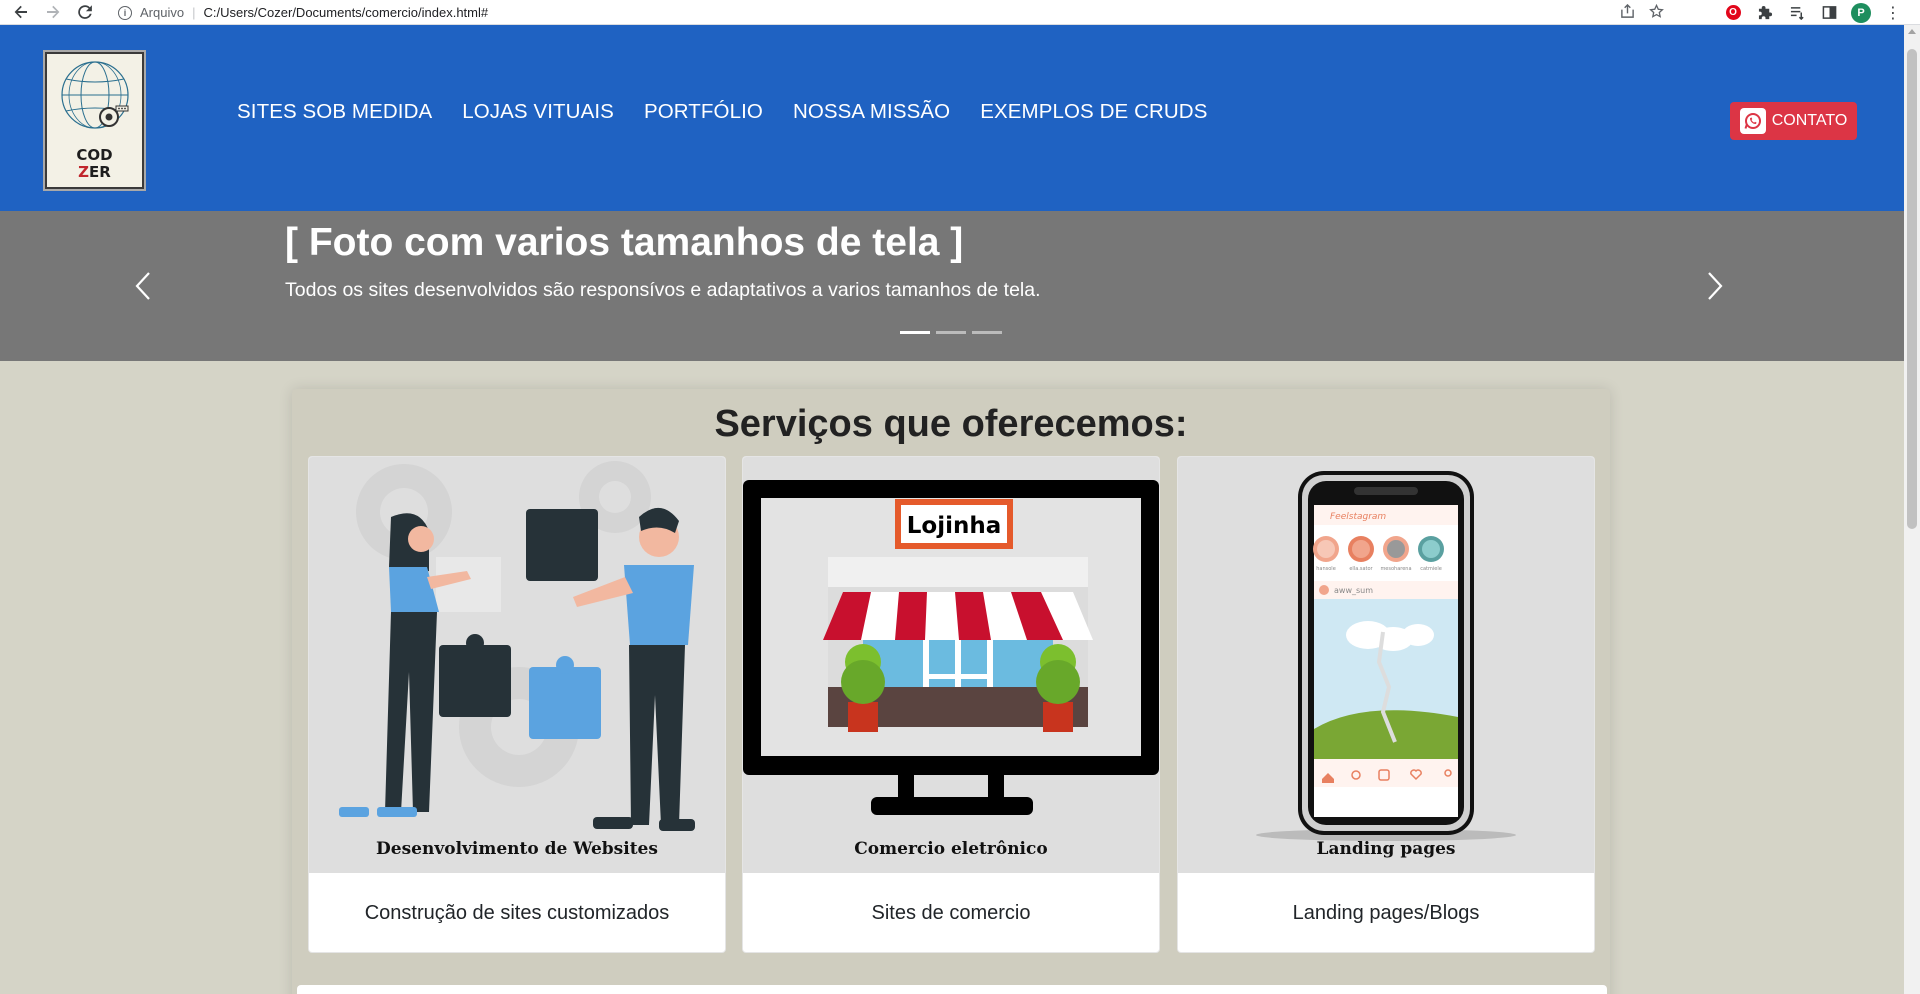 Image resolution: width=1920 pixels, height=994 pixels. Describe the element at coordinates (1093, 112) in the screenshot. I see `nav-link-exemplos-de-cruds: EXEMPLOS DE CRUDS` at that location.